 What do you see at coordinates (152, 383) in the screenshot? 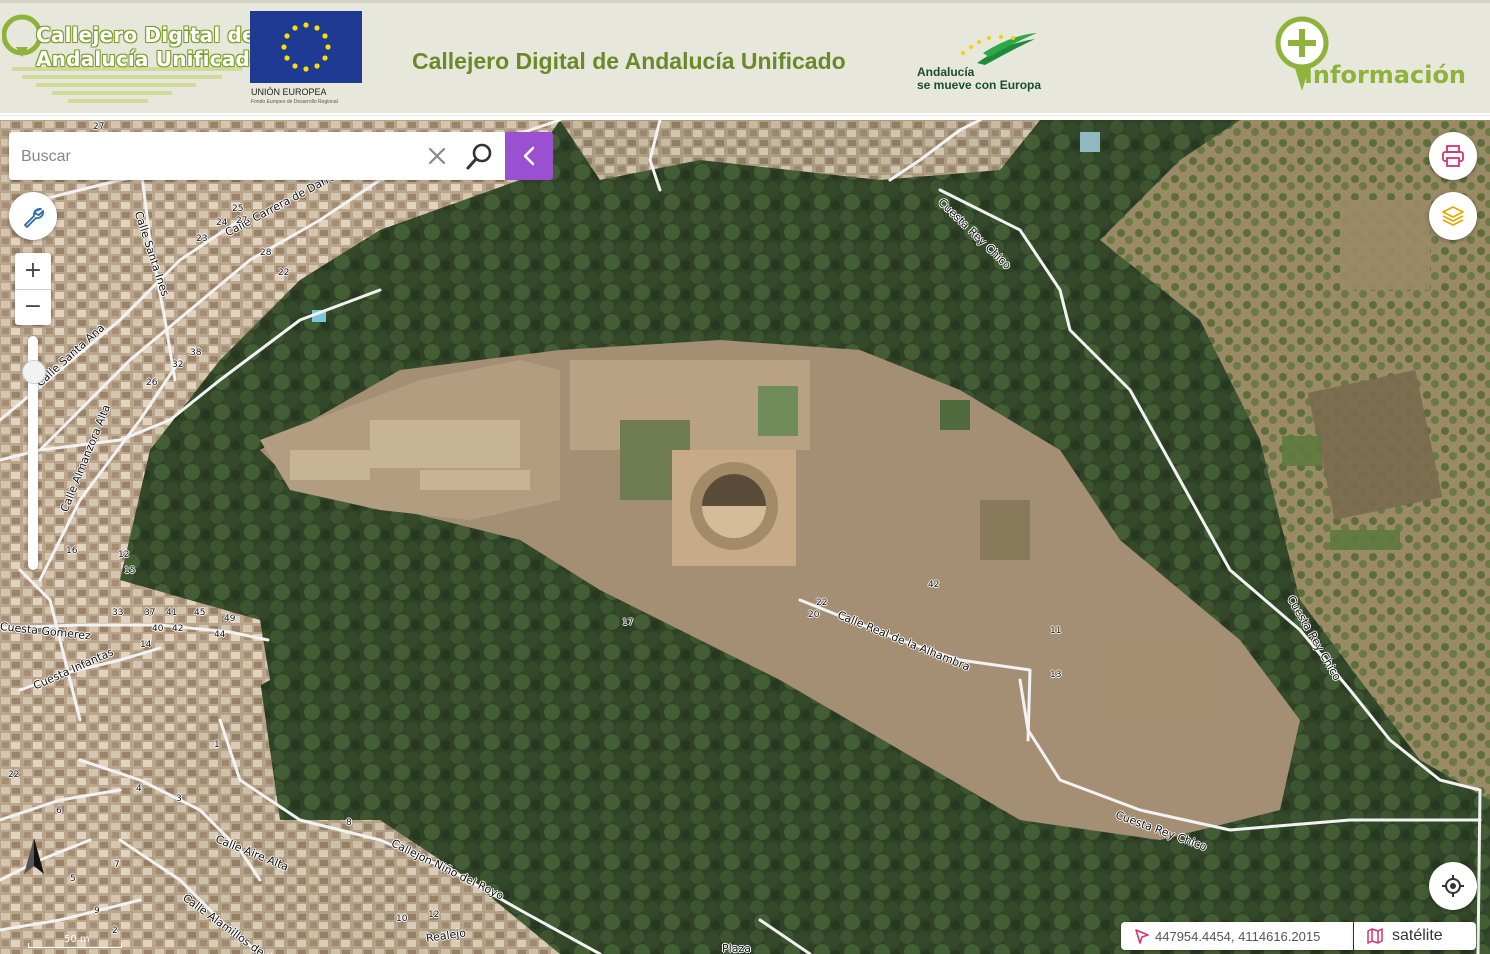
I see `house-number: 26` at bounding box center [152, 383].